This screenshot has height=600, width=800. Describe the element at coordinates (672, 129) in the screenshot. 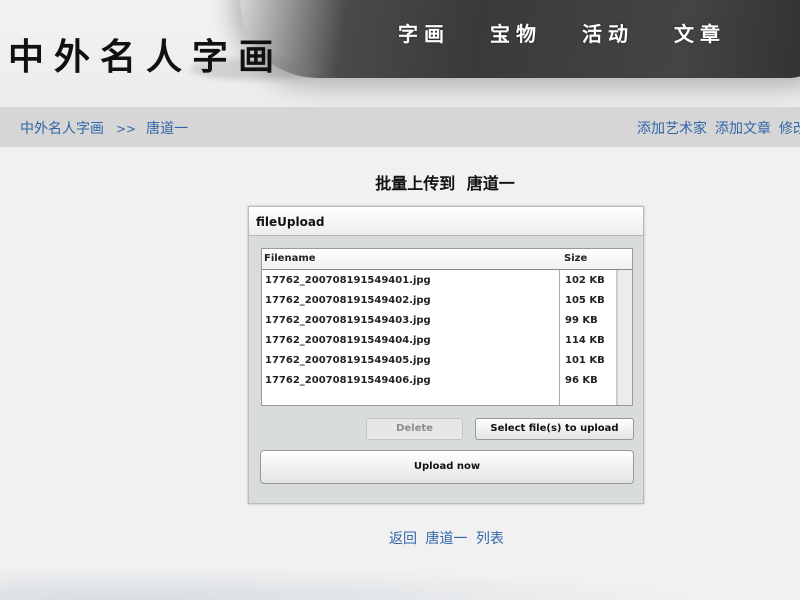

I see `add-artist-link: 添加艺术家` at that location.